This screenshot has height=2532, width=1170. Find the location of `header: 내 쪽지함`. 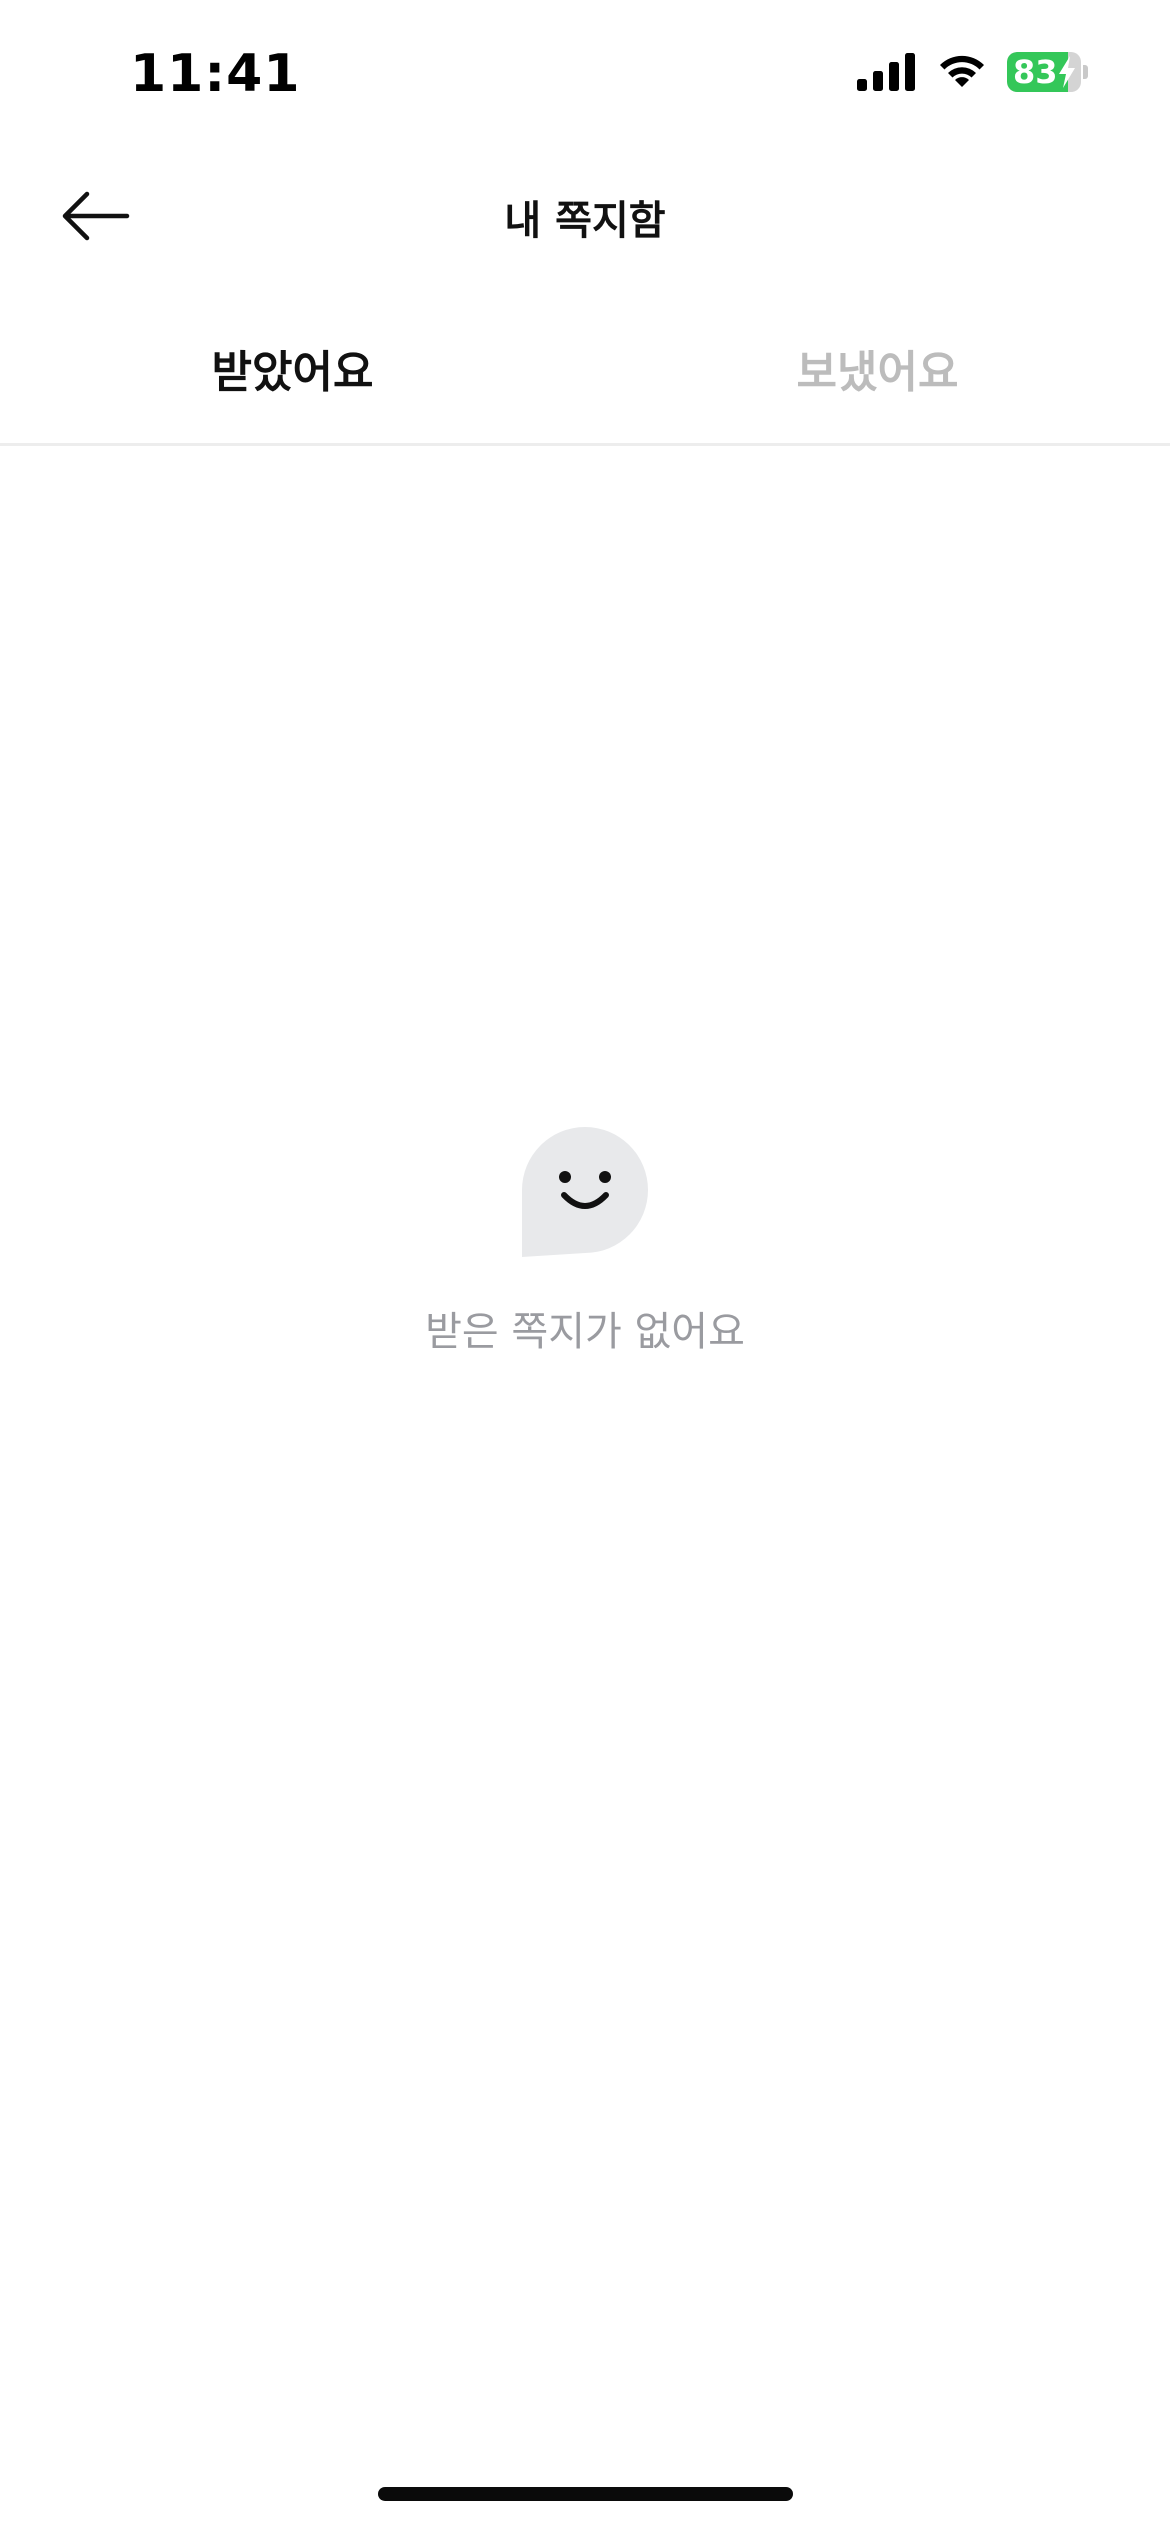

header: 내 쪽지함 is located at coordinates (585, 215).